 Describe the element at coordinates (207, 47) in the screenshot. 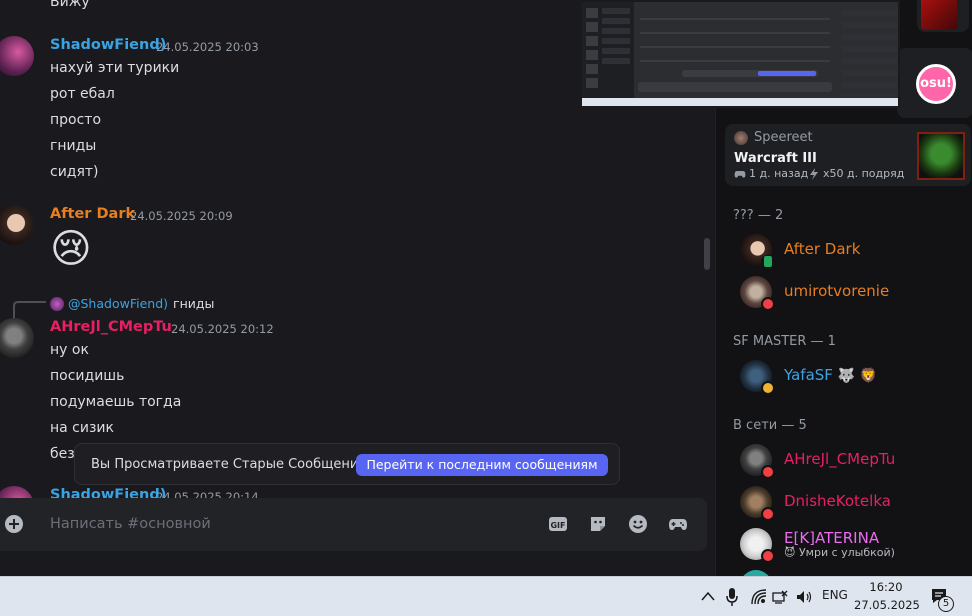

I see `message-timestamp: 24.05.2025 20:03` at that location.